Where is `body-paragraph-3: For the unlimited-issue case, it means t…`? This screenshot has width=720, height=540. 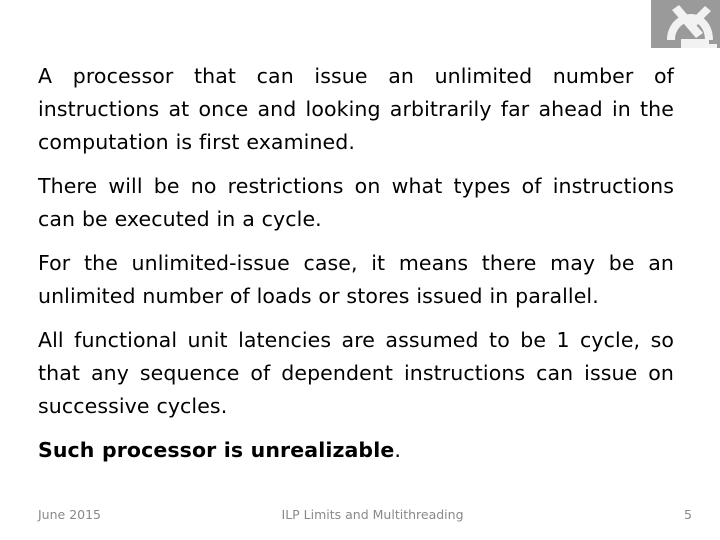 body-paragraph-3: For the unlimited-issue case, it means t… is located at coordinates (356, 279).